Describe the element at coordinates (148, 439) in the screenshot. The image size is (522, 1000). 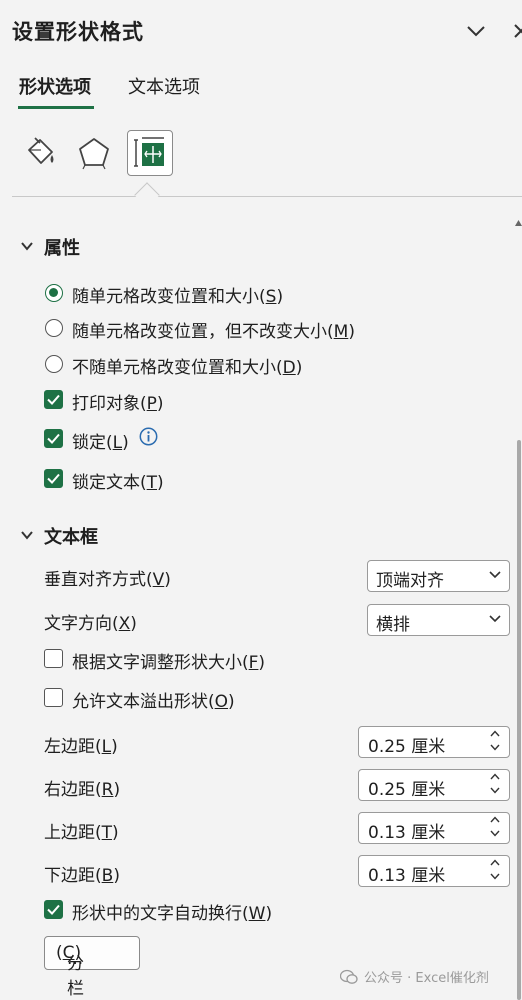
I see `info-icon` at that location.